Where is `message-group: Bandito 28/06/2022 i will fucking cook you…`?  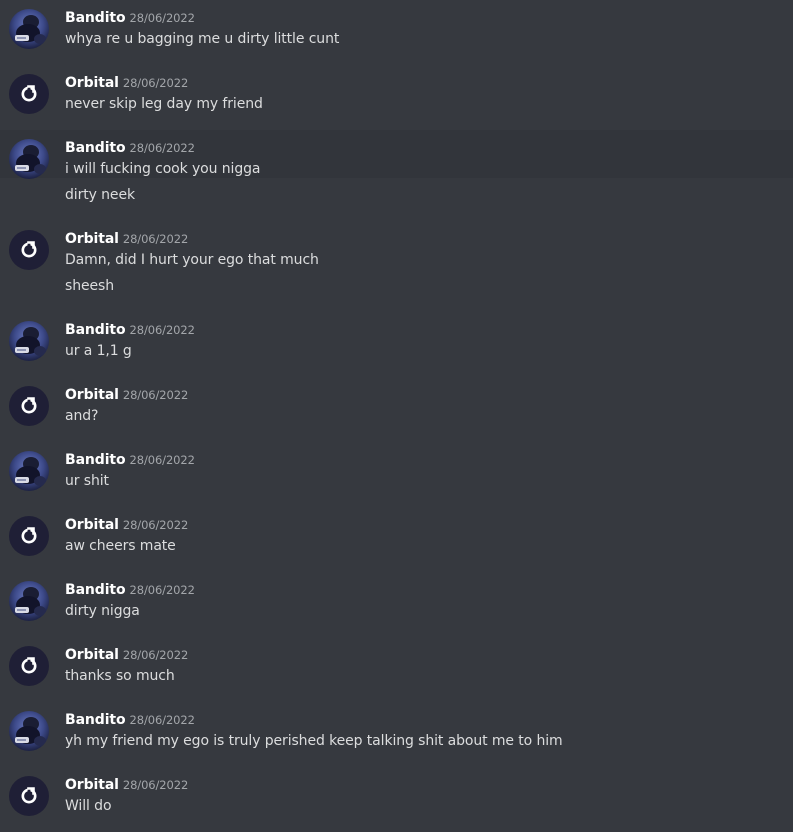
message-group: Bandito 28/06/2022 i will fucking cook you… is located at coordinates (396, 166).